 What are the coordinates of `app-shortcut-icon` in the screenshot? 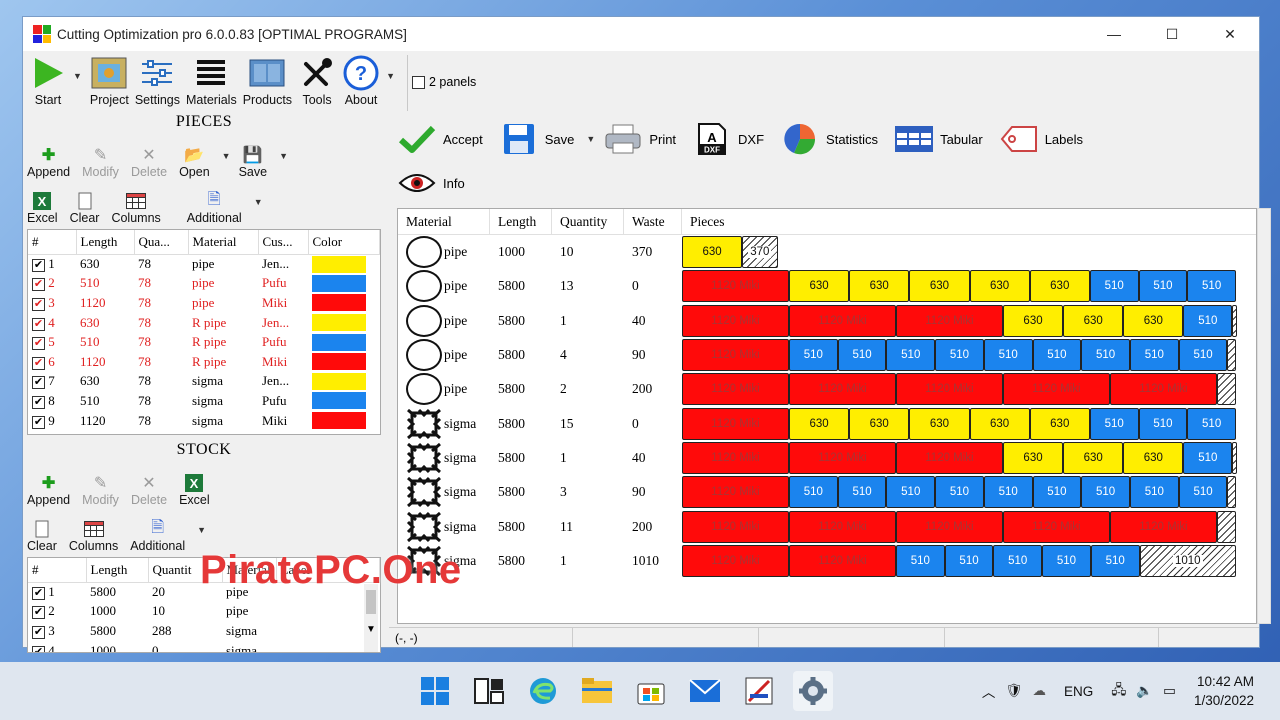 It's located at (759, 691).